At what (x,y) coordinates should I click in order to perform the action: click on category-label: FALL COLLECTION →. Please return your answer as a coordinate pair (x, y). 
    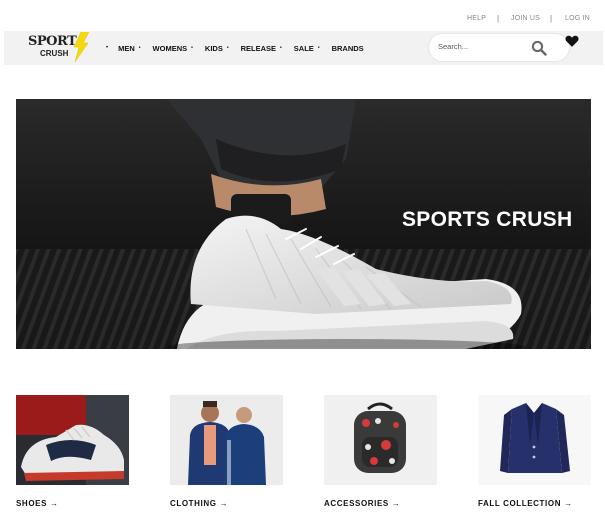
    Looking at the image, I should click on (534, 503).